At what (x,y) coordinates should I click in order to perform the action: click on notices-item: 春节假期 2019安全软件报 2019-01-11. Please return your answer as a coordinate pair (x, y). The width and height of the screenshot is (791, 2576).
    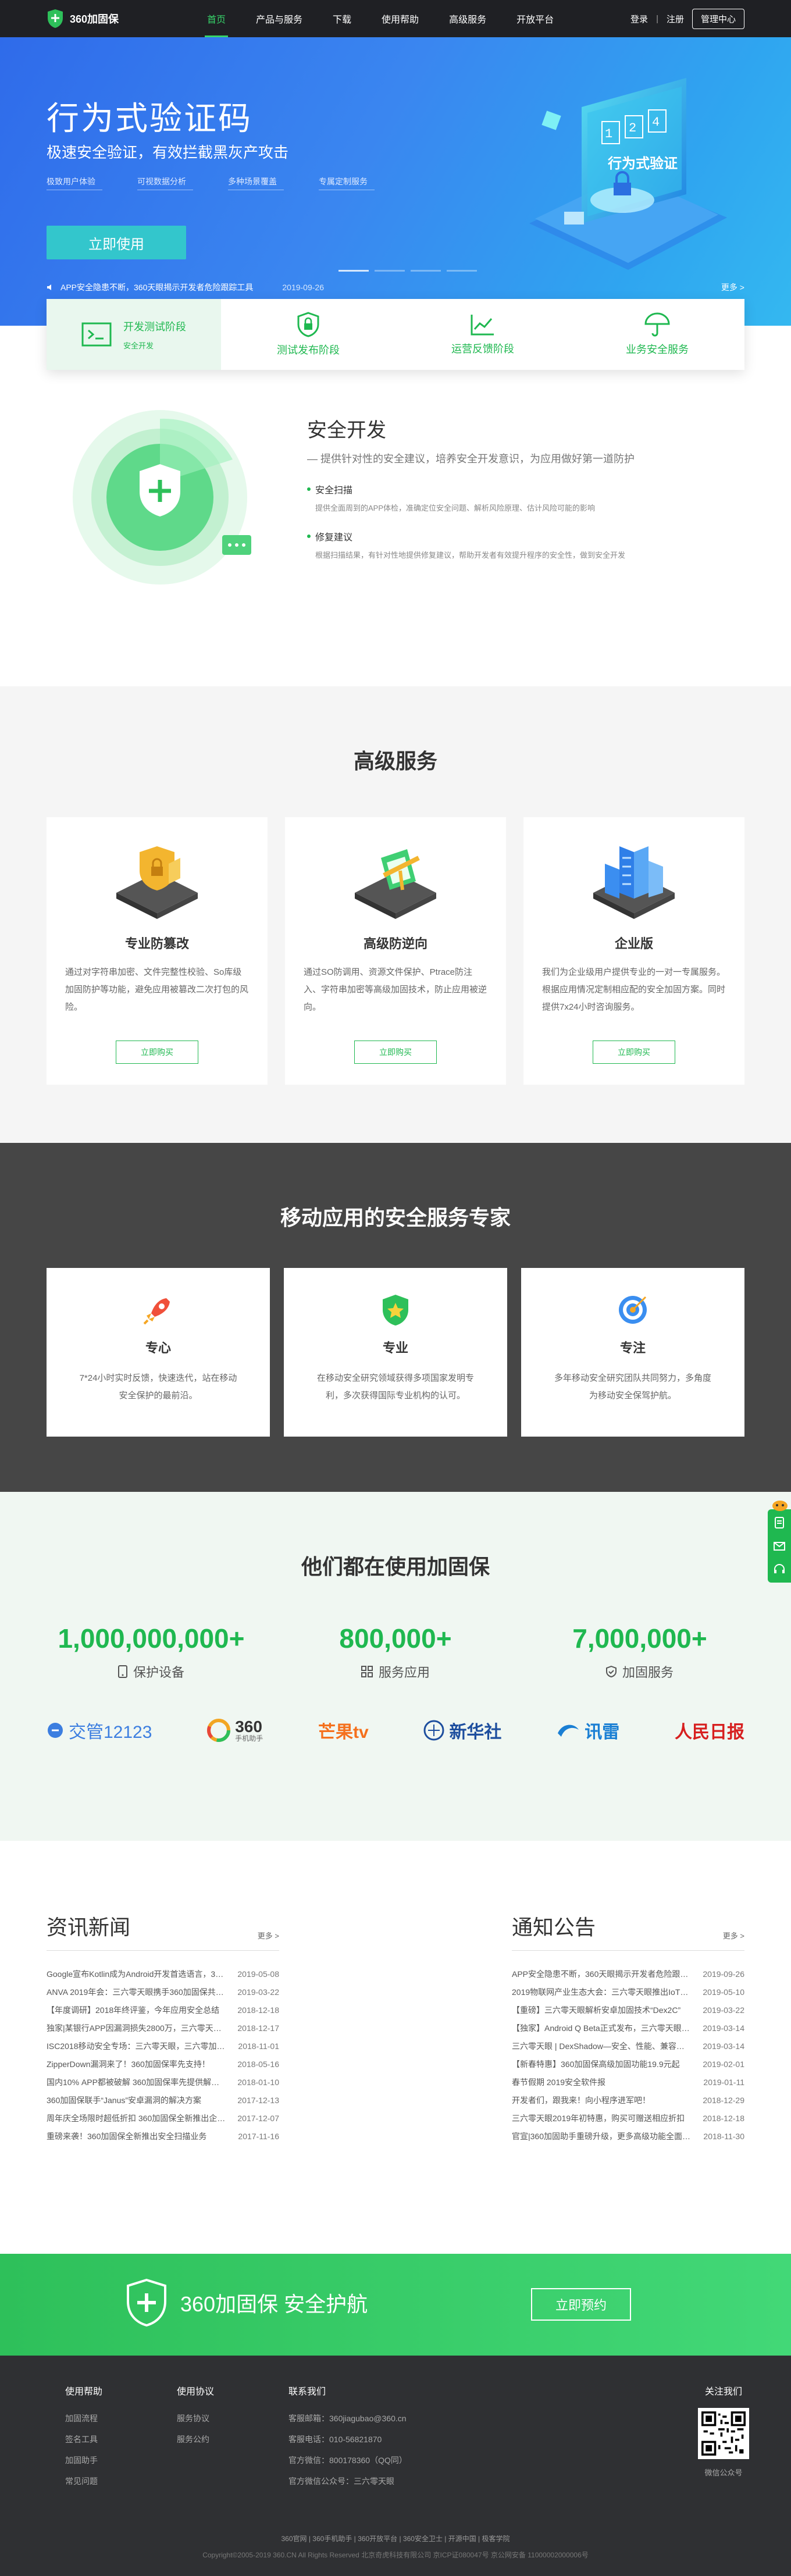
    Looking at the image, I should click on (628, 2082).